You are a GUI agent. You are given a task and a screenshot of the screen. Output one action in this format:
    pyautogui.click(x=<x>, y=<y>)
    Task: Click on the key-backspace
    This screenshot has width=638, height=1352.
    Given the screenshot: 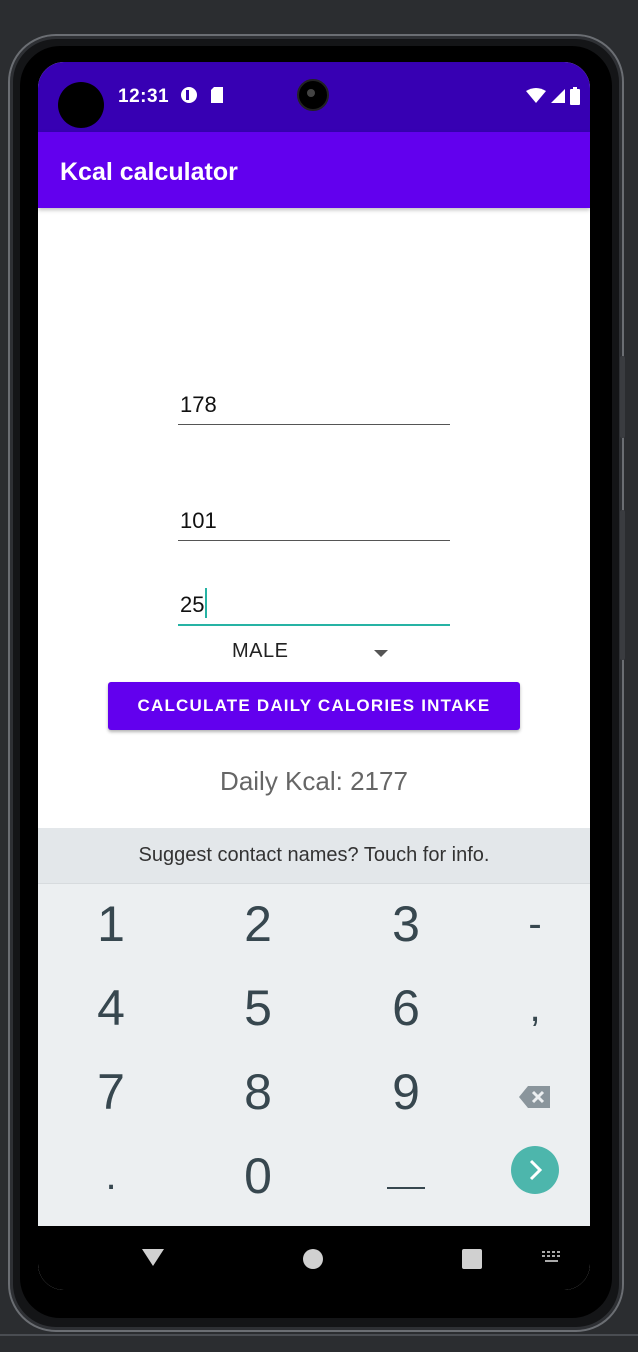 What is the action you would take?
    pyautogui.click(x=532, y=1092)
    